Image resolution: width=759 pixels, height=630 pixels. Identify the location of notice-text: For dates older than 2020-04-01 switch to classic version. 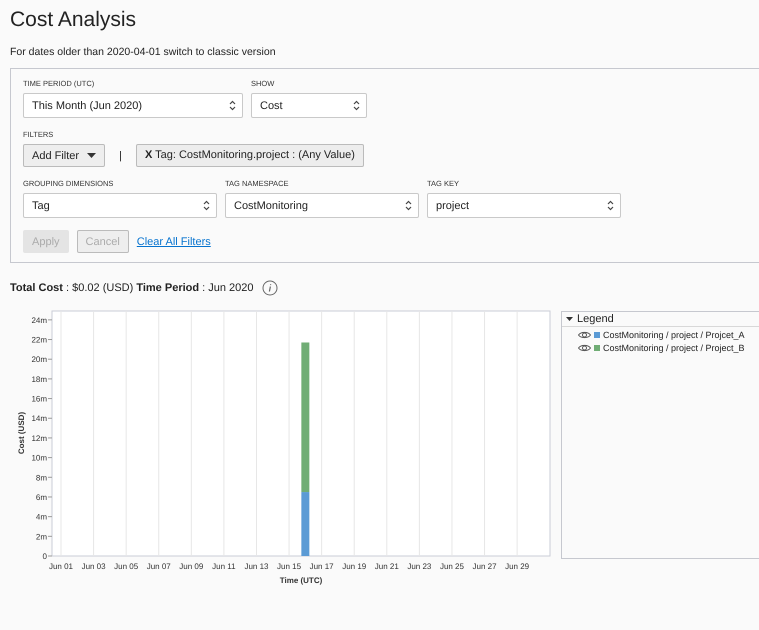
(143, 52).